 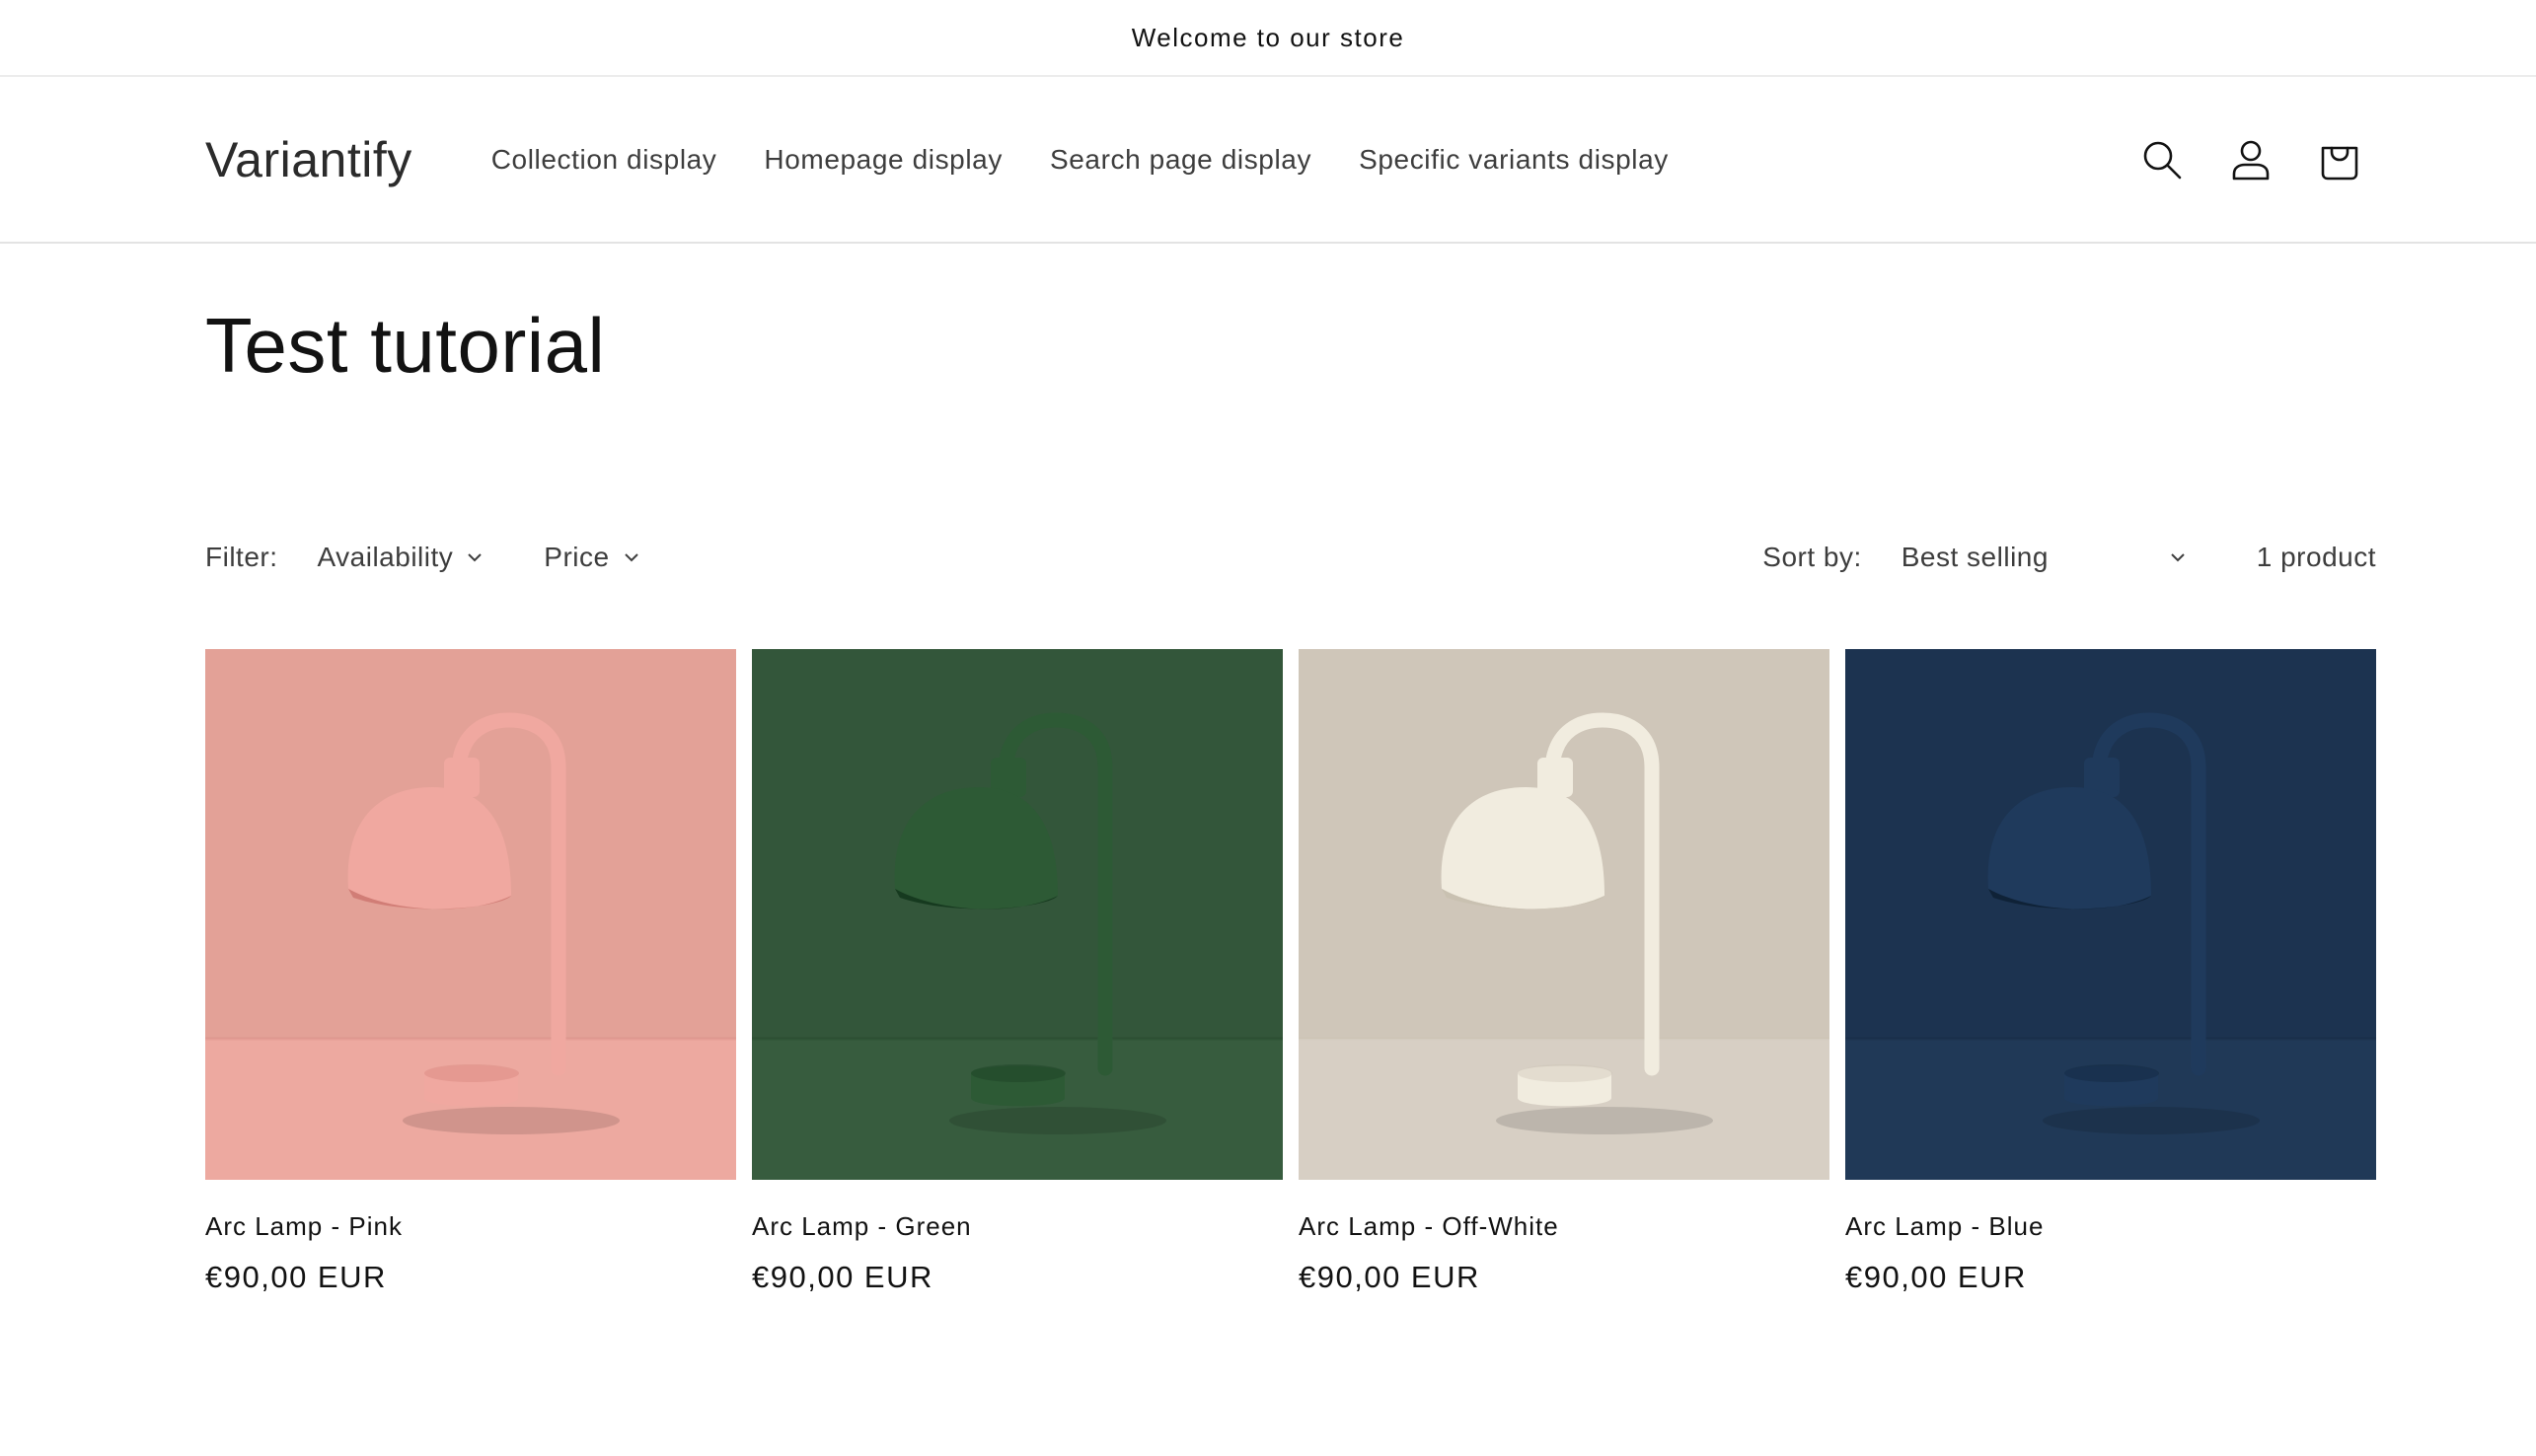 What do you see at coordinates (1514, 160) in the screenshot?
I see `nav-item-specific-variants-display: Specific variants display` at bounding box center [1514, 160].